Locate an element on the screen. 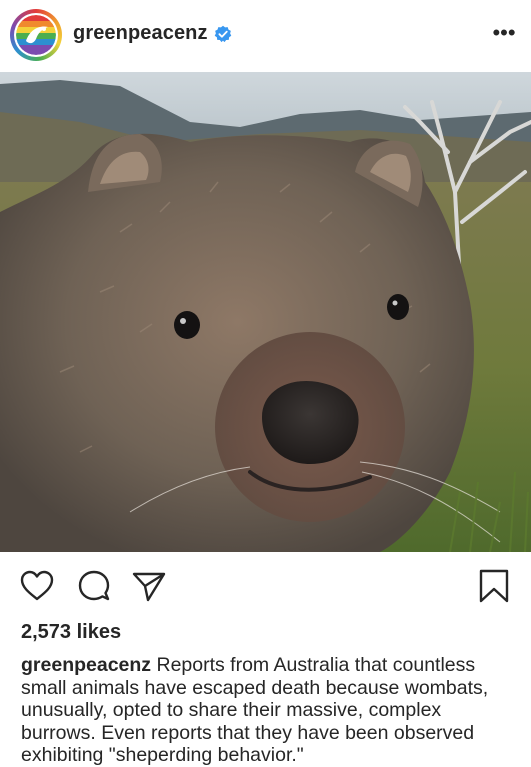  greenpeace-logo-icon is located at coordinates (36, 35).